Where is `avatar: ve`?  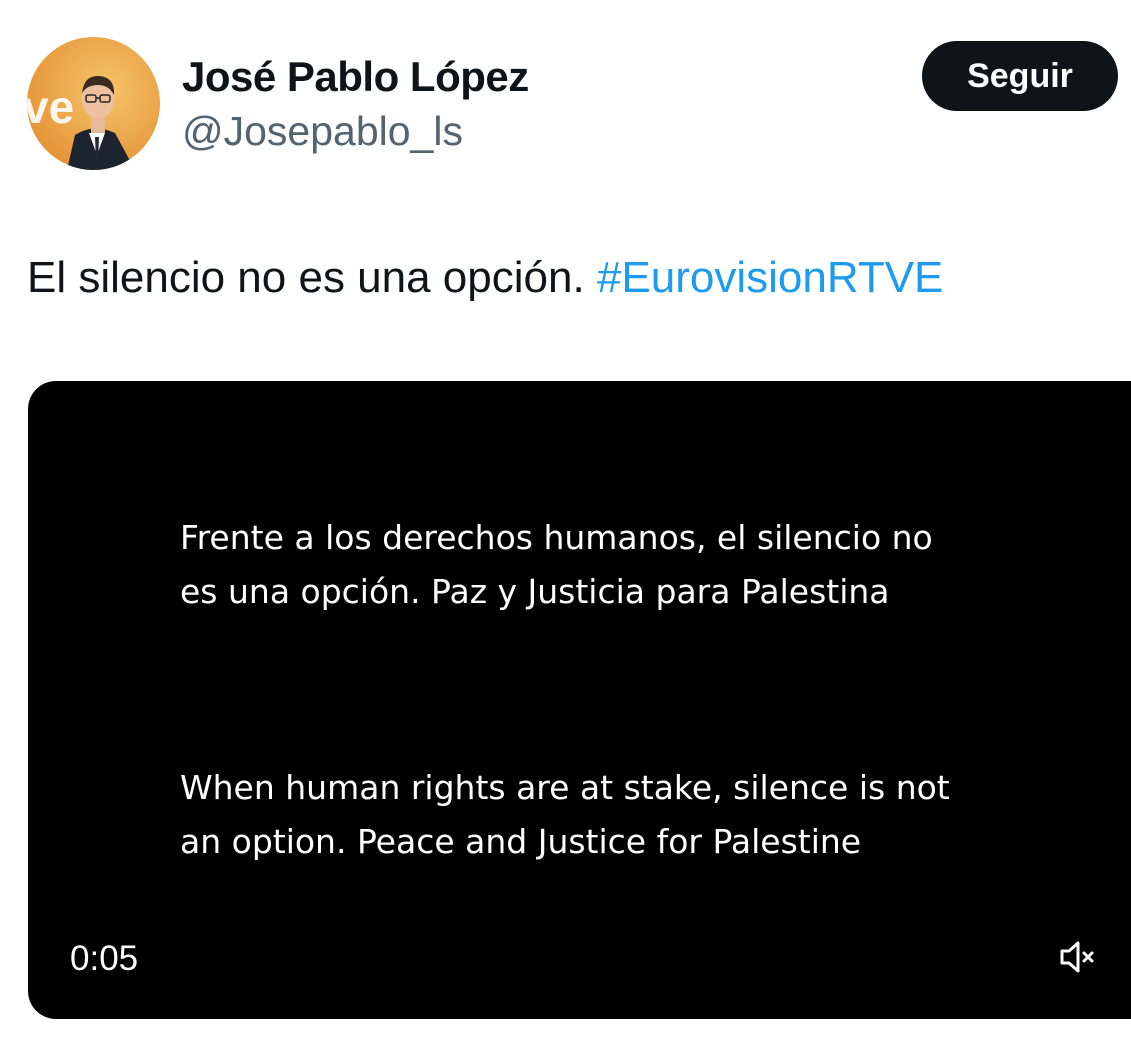 avatar: ve is located at coordinates (93, 103).